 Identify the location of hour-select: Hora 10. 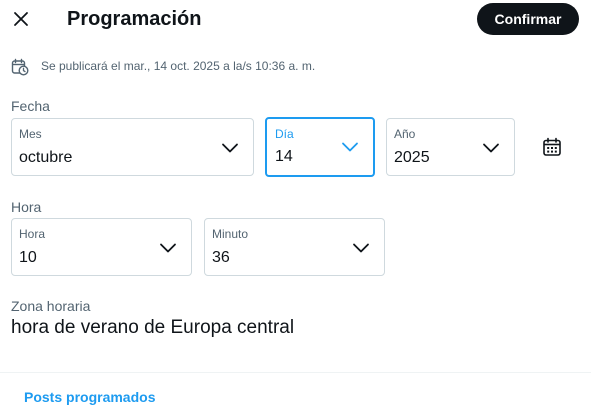
(101, 247).